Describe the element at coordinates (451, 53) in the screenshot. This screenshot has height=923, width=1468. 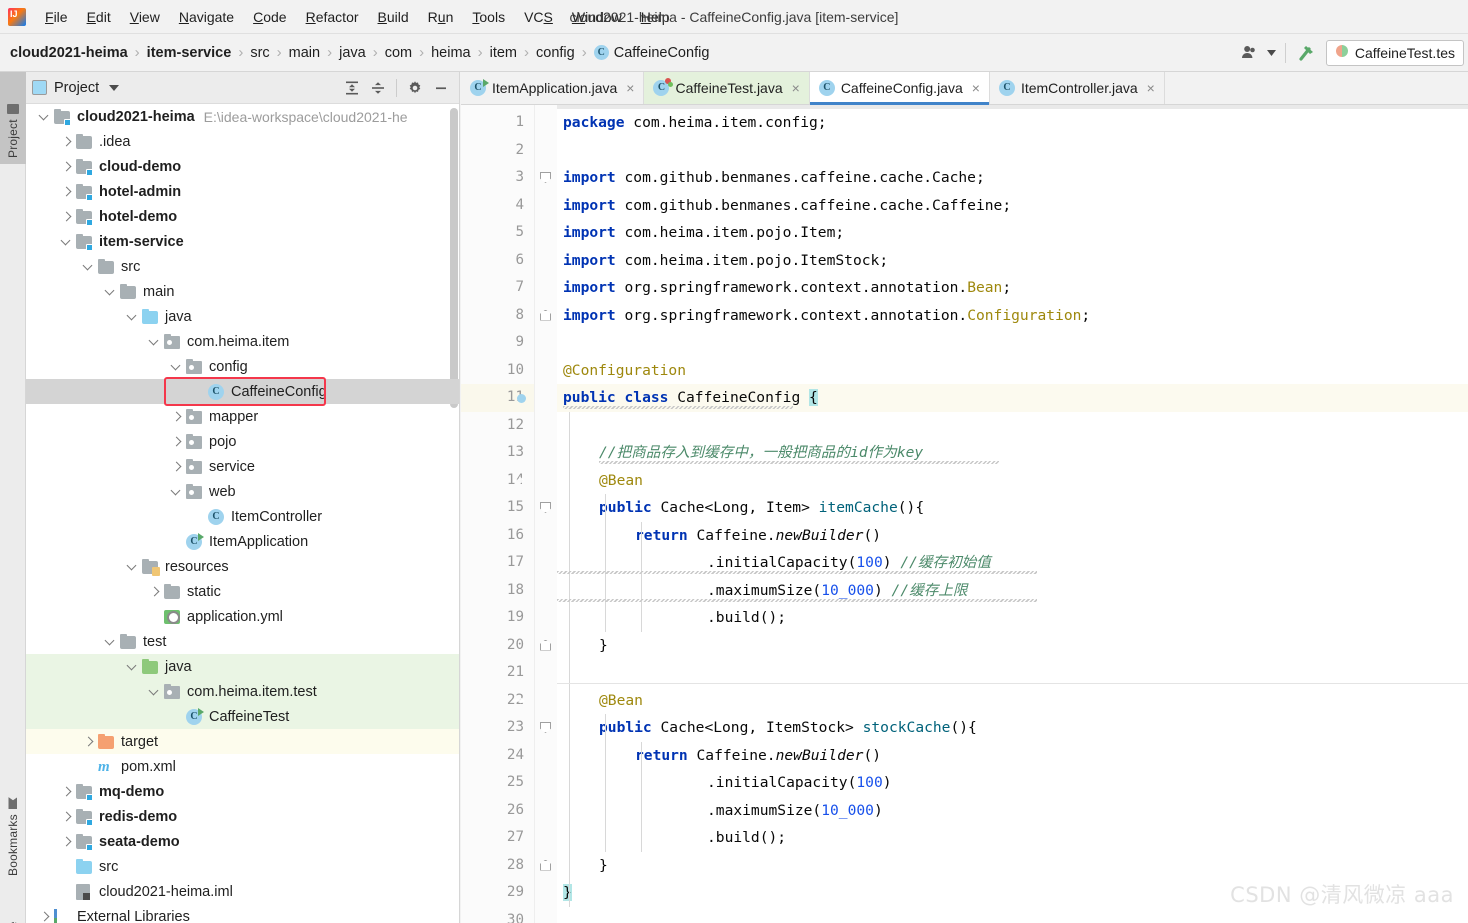
I see `breadcrumb-item-heima: heima` at that location.